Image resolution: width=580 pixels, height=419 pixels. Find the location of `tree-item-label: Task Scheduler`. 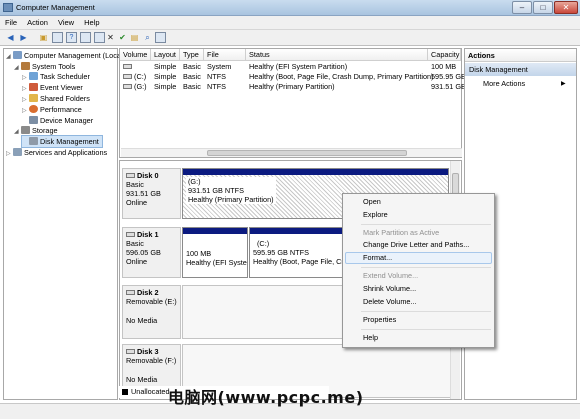

tree-item-label: Task Scheduler is located at coordinates (65, 76).